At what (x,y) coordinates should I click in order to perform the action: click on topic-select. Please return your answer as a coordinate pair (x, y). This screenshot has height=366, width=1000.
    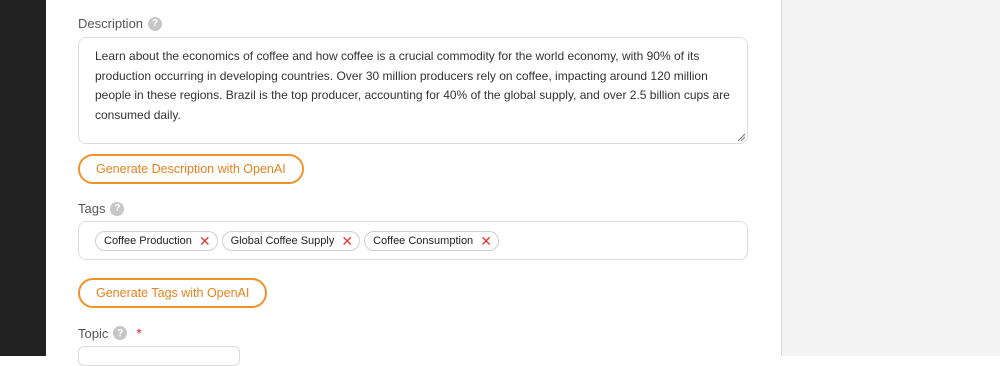
    Looking at the image, I should click on (159, 356).